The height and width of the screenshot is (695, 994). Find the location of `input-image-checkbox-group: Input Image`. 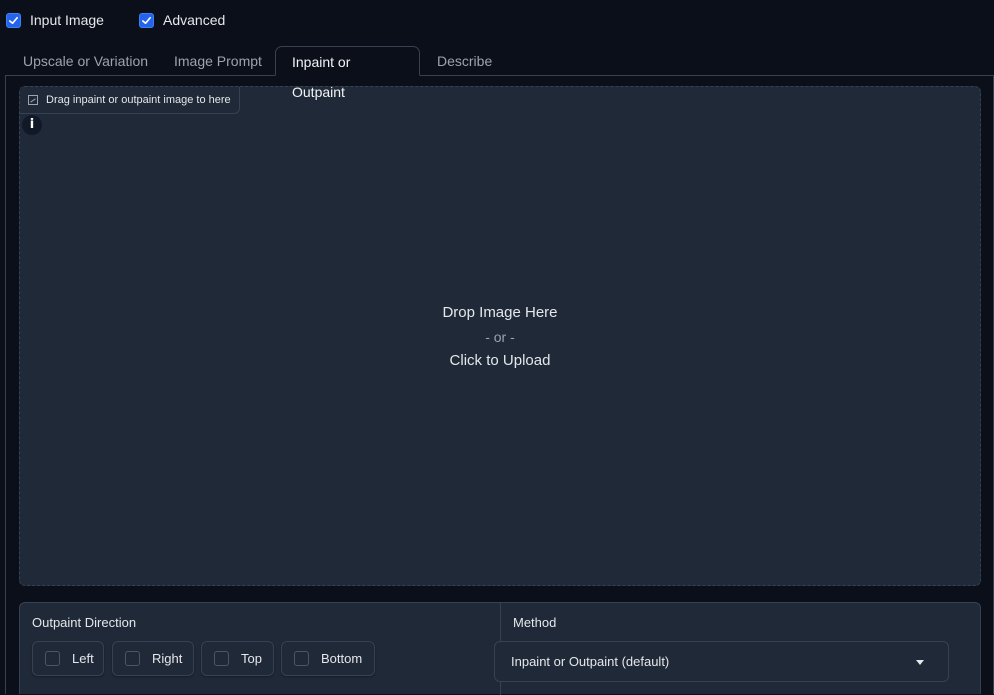

input-image-checkbox-group: Input Image is located at coordinates (55, 20).